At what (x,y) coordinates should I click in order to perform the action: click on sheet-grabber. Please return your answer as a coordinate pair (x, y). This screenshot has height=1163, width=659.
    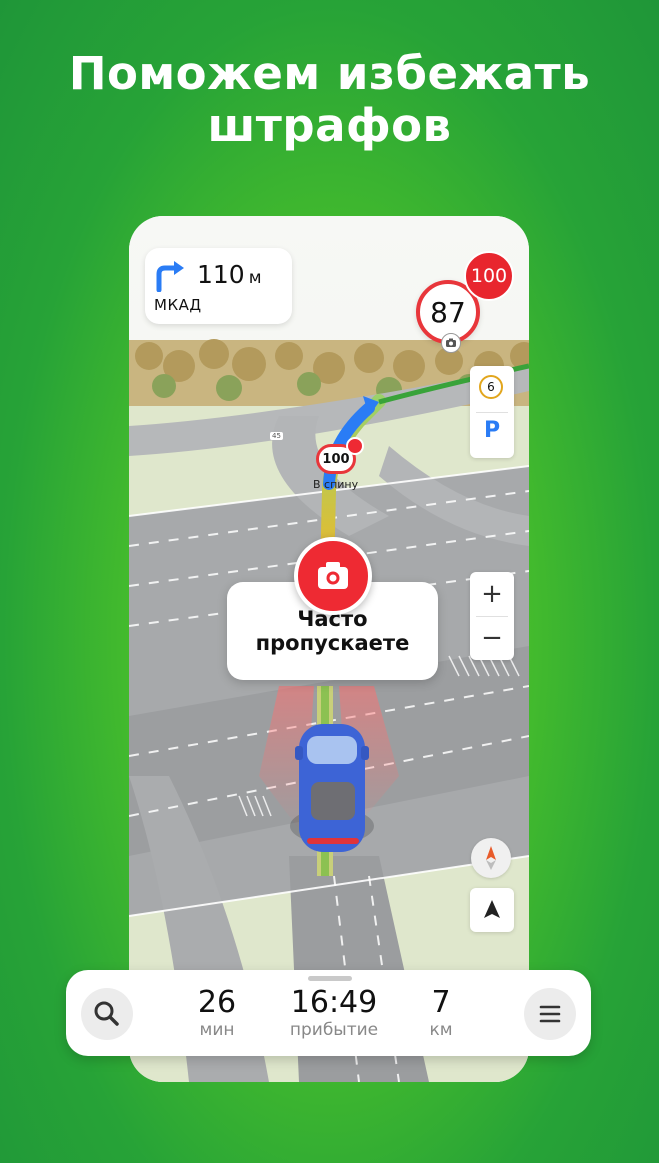
    Looking at the image, I should click on (330, 978).